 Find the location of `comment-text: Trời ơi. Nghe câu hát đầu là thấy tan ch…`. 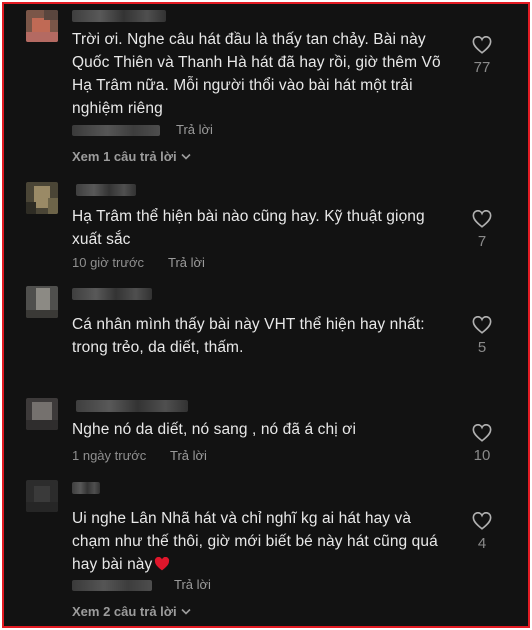

comment-text: Trời ơi. Nghe câu hát đầu là thấy tan ch… is located at coordinates (256, 74).